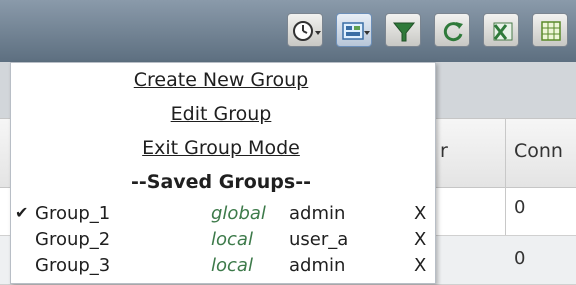 The image size is (576, 285). Describe the element at coordinates (221, 182) in the screenshot. I see `saved-groups-heading: --Saved Groups--` at that location.